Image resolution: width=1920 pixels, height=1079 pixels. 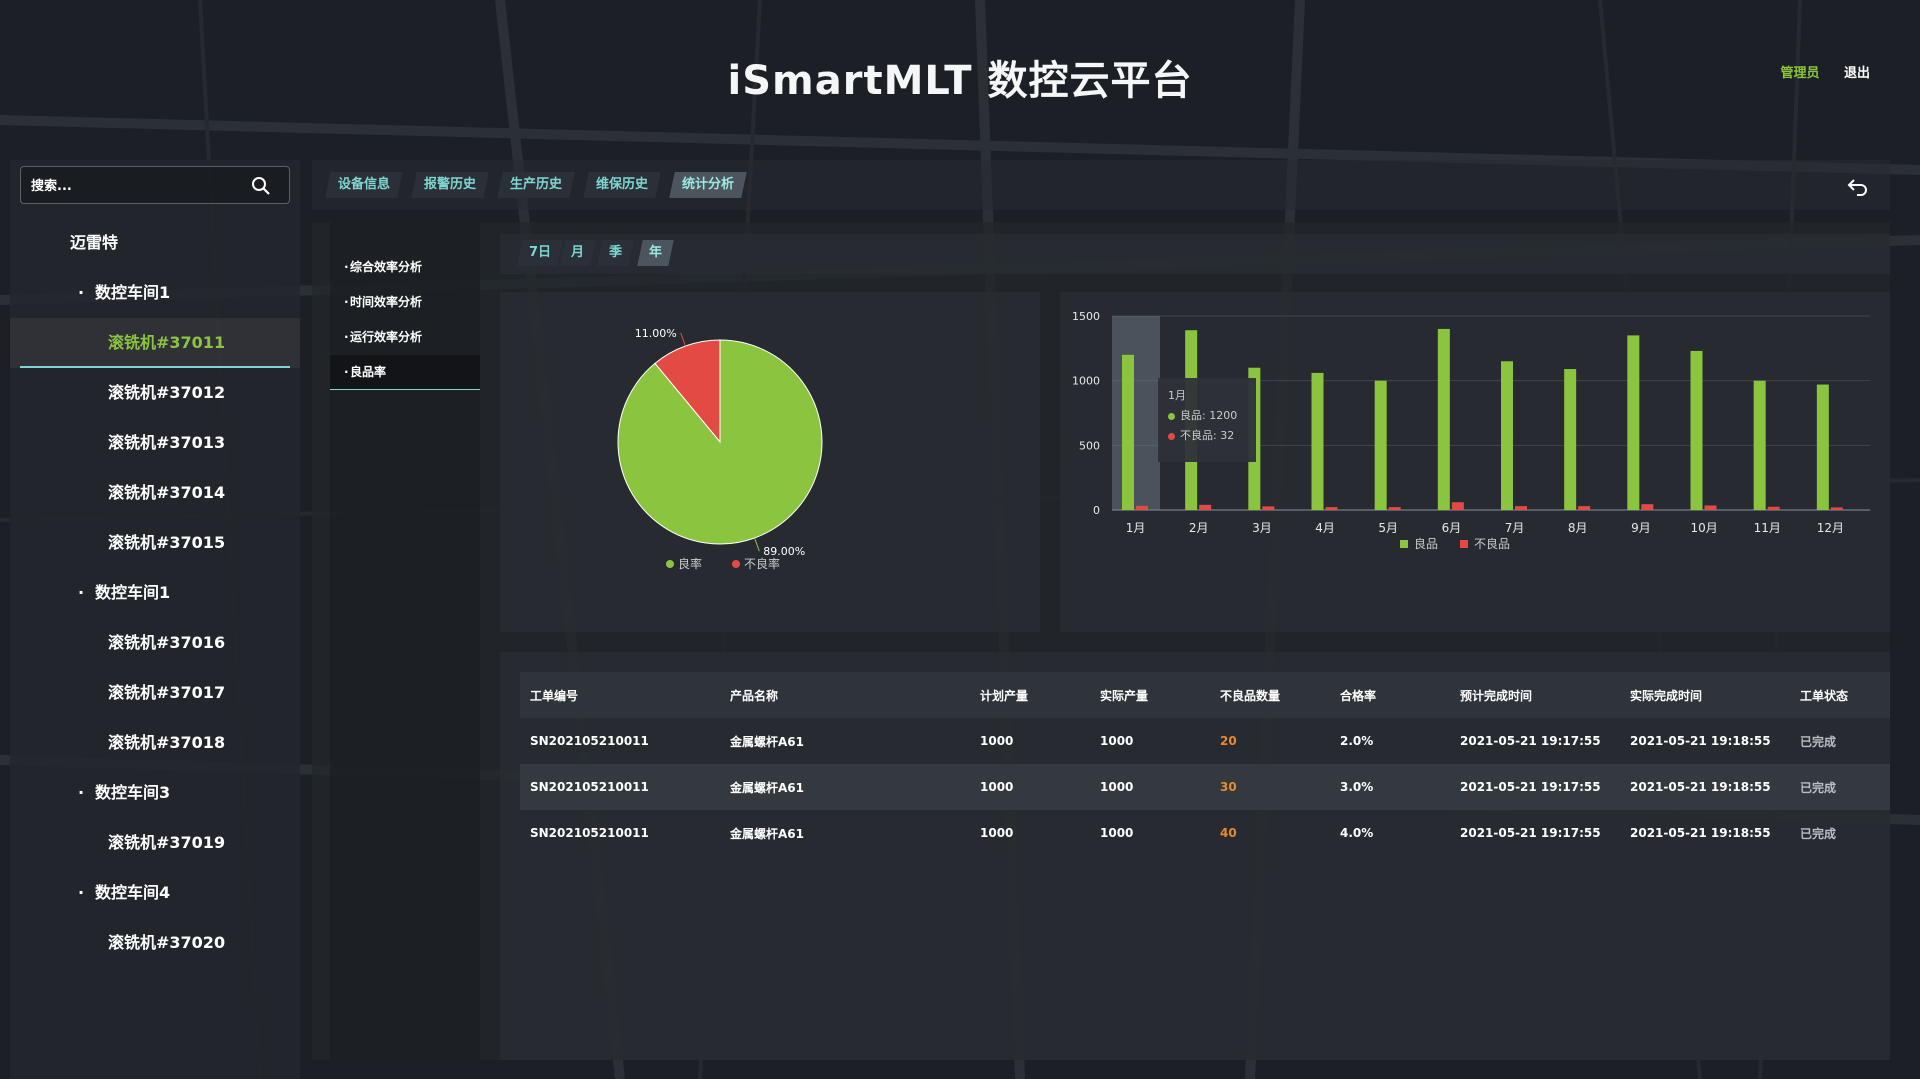 What do you see at coordinates (155, 393) in the screenshot?
I see `tree-device-item: 滚铣机#37012` at bounding box center [155, 393].